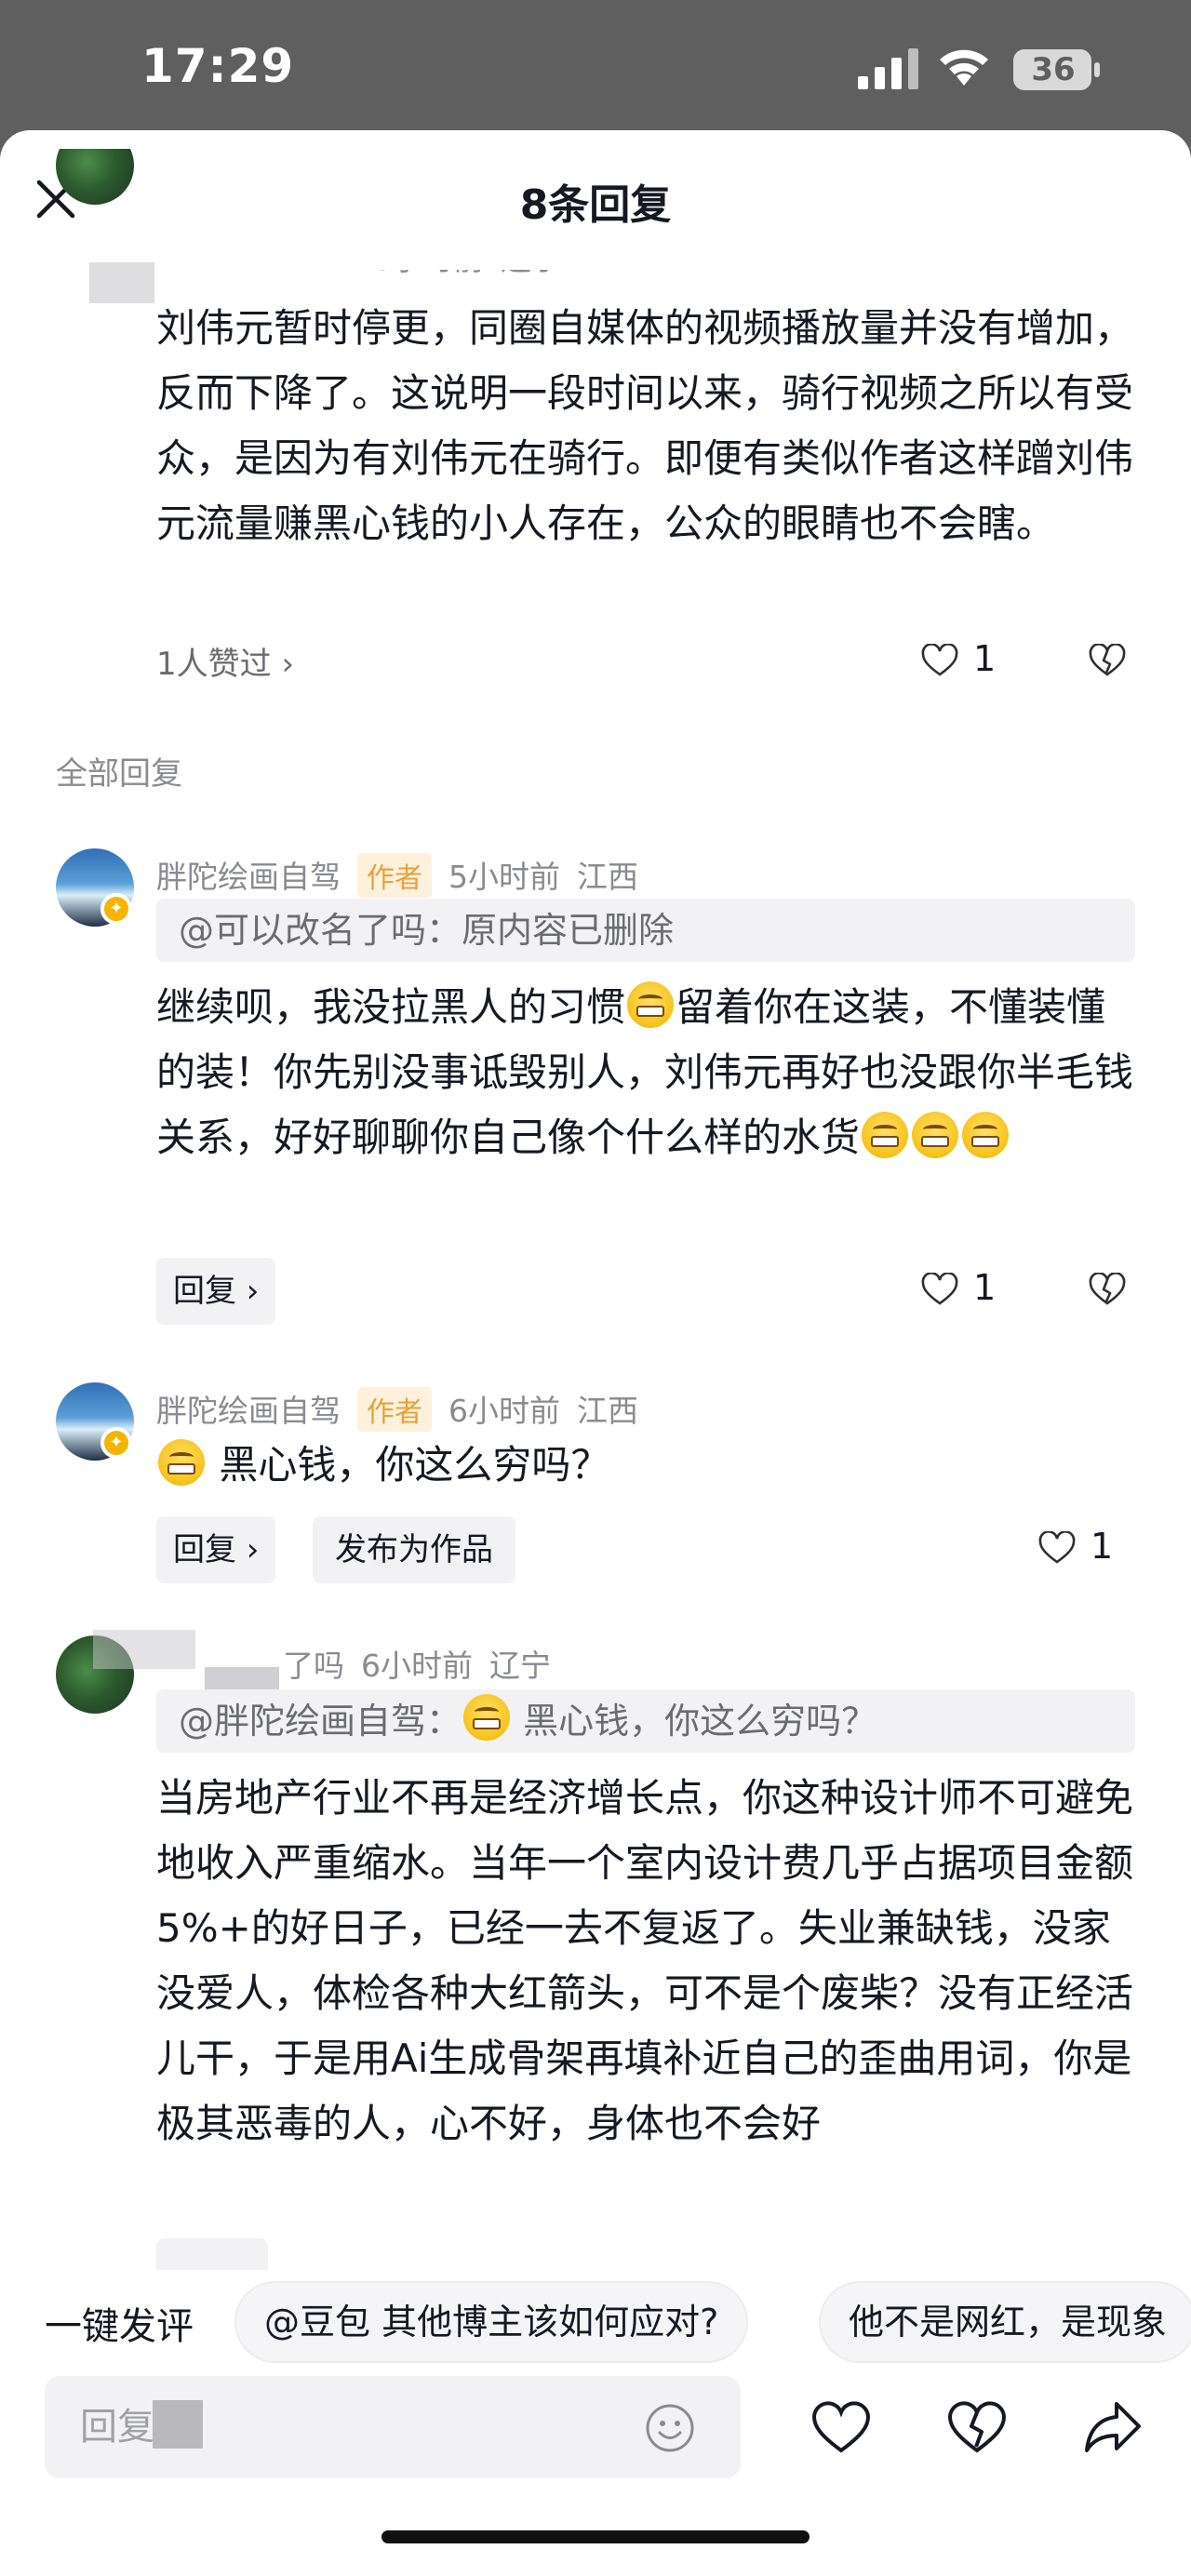 This screenshot has width=1191, height=2576. What do you see at coordinates (645, 1721) in the screenshot?
I see `quoted-comment: @胖陀绘画自驾： 黑心钱，你这么穷吗？` at bounding box center [645, 1721].